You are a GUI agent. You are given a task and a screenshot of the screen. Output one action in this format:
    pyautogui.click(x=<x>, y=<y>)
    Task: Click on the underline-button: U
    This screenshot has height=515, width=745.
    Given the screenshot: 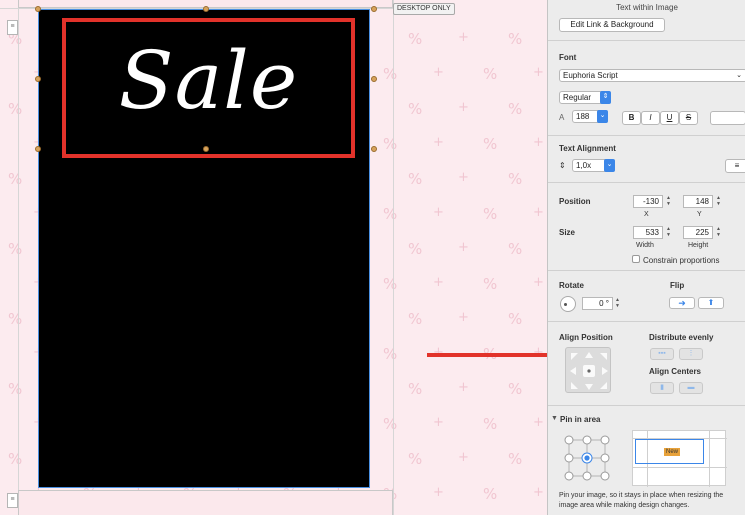 What is the action you would take?
    pyautogui.click(x=669, y=118)
    